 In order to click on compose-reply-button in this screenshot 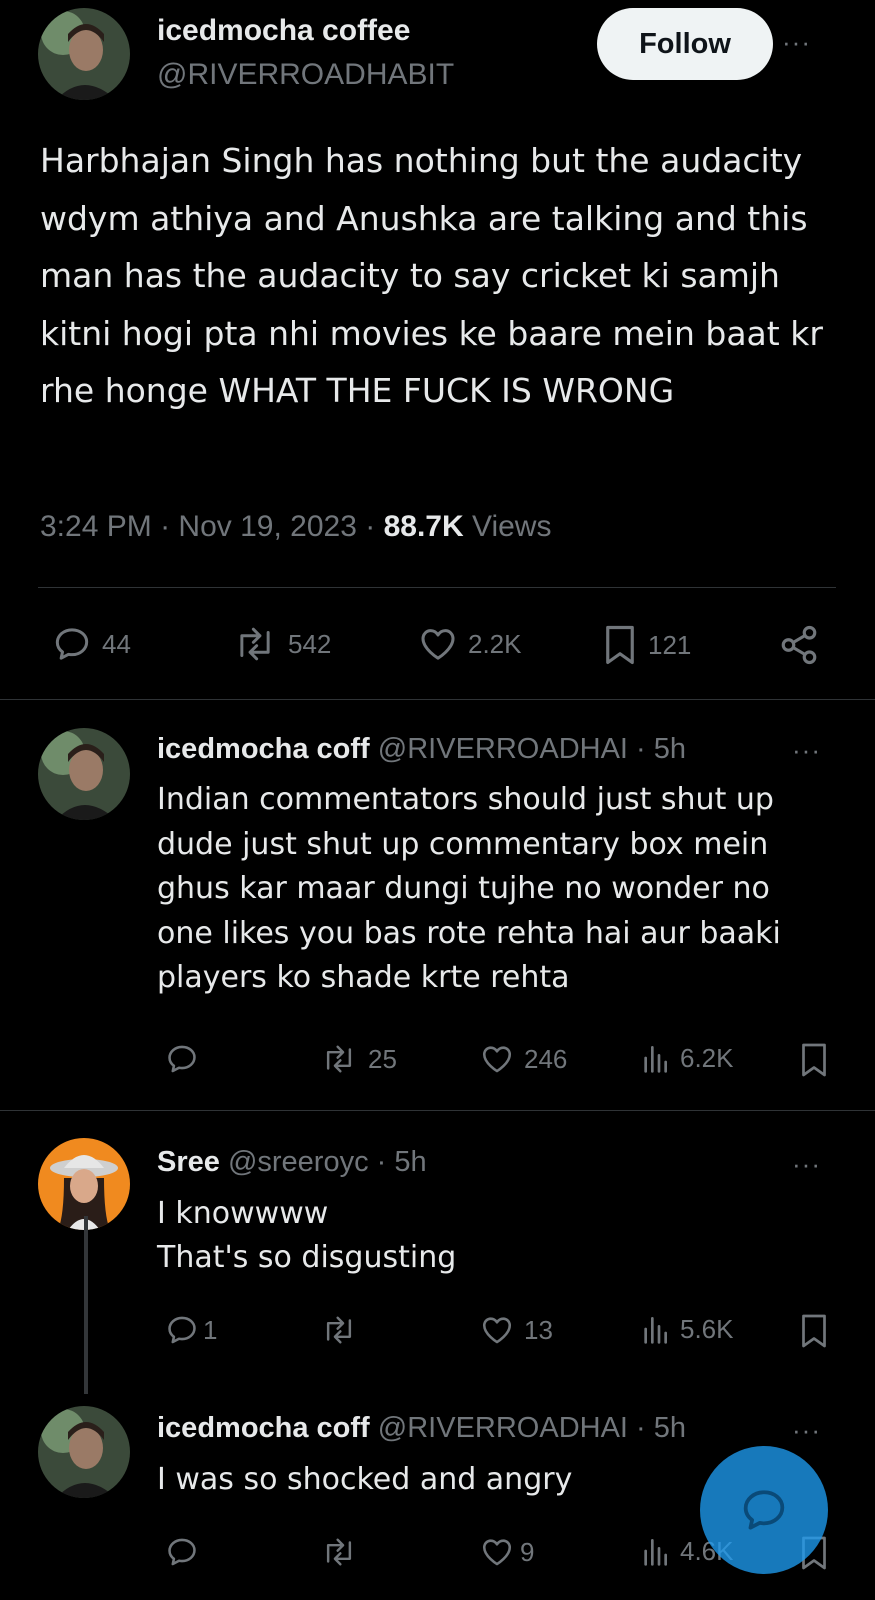, I will do `click(764, 1510)`.